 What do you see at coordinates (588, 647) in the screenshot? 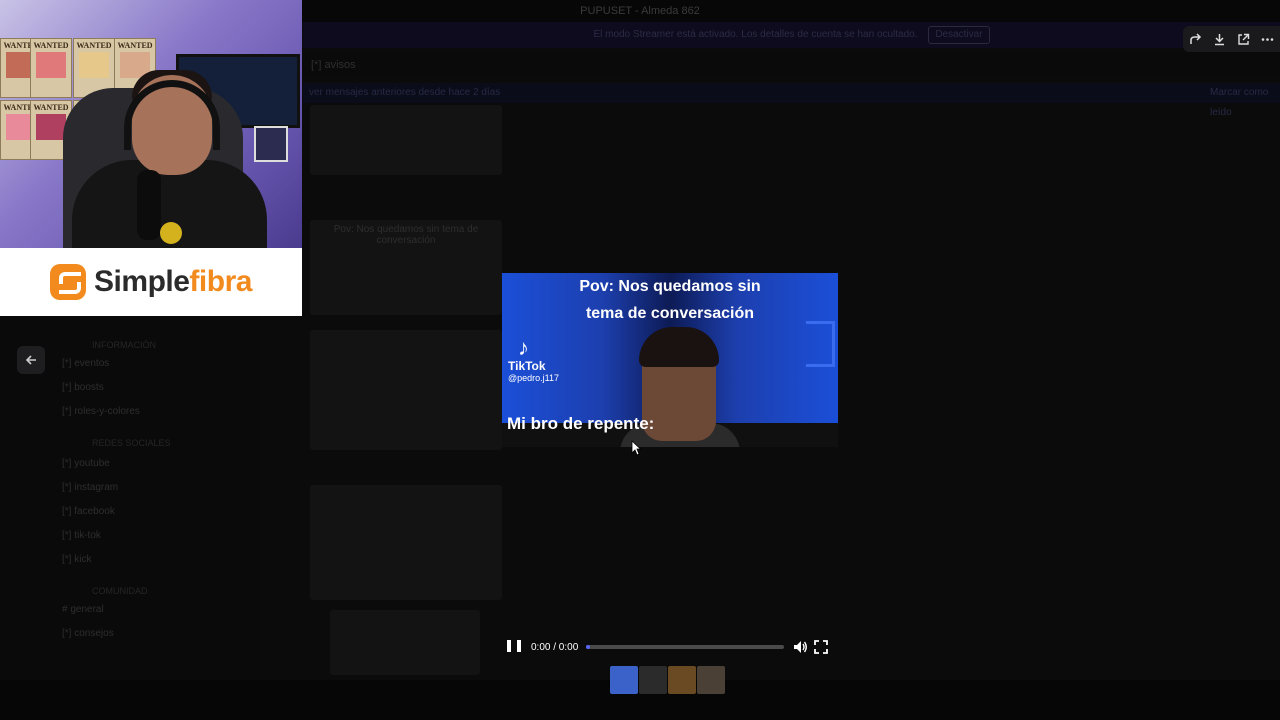
I see `progress-fill` at bounding box center [588, 647].